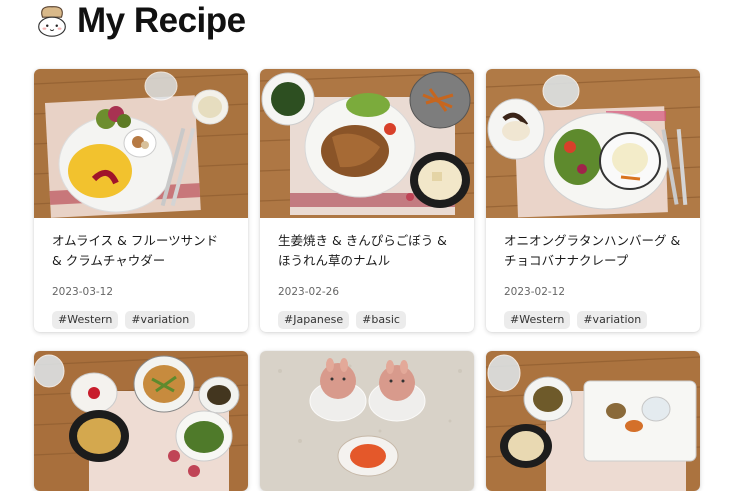  I want to click on recipe-date: 2023-03-12, so click(83, 292).